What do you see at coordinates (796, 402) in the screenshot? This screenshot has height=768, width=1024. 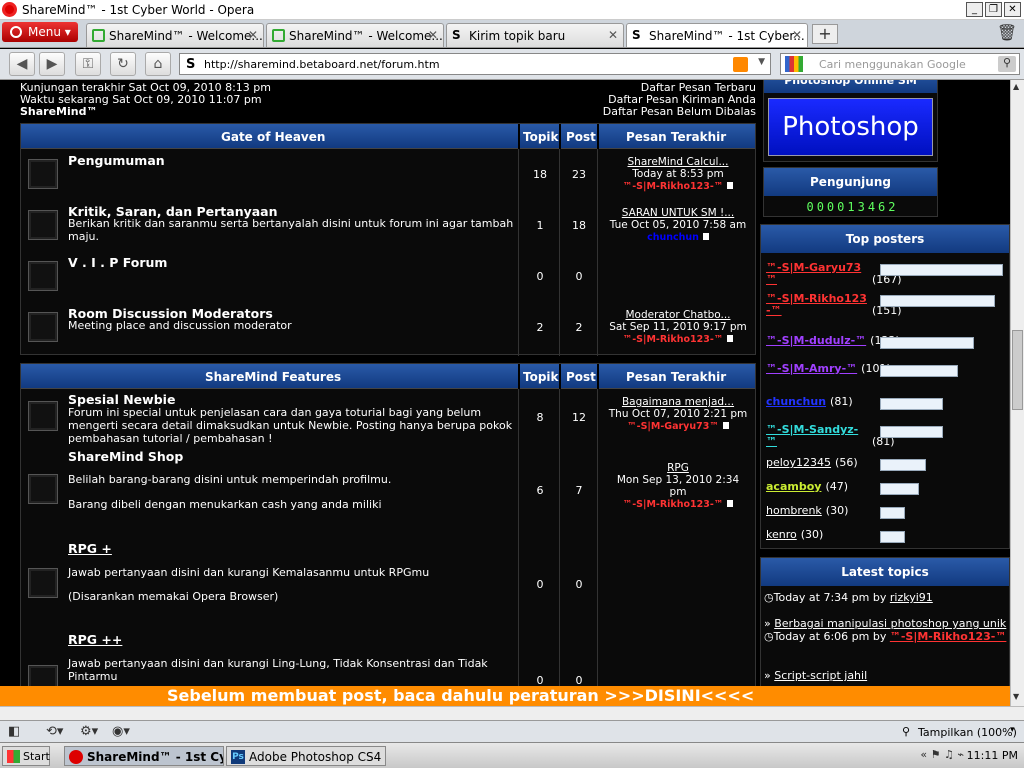 I see `poster-name: chunchun` at bounding box center [796, 402].